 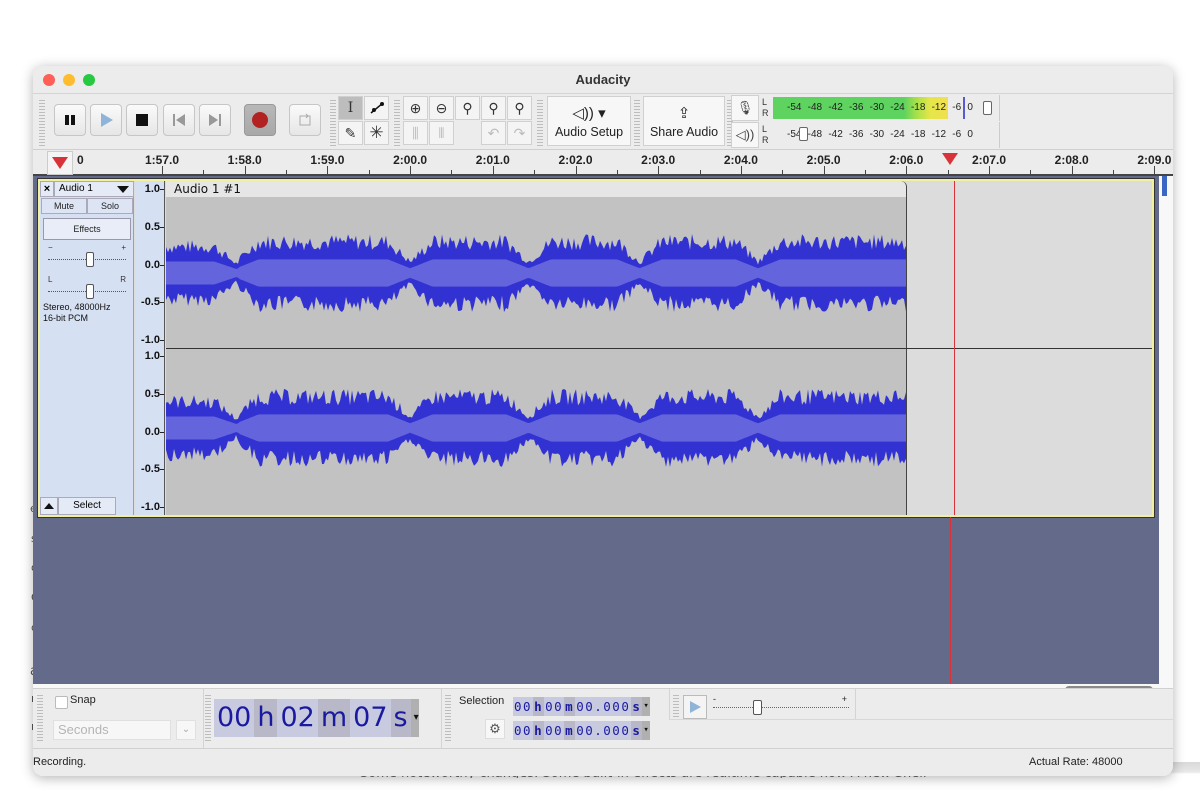 What do you see at coordinates (519, 133) in the screenshot?
I see `redo-button: ↷` at bounding box center [519, 133].